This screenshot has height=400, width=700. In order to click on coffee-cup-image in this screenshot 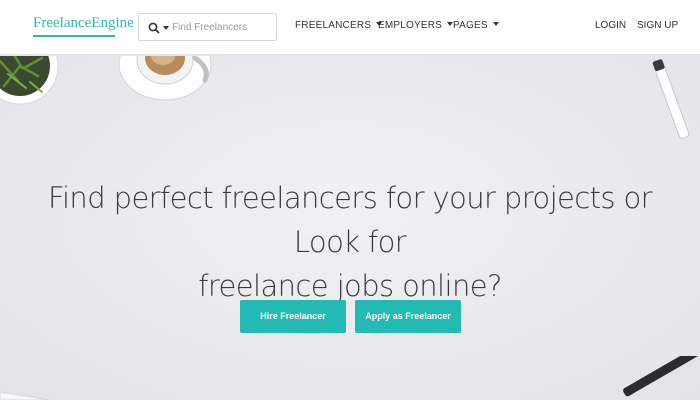, I will do `click(165, 78)`.